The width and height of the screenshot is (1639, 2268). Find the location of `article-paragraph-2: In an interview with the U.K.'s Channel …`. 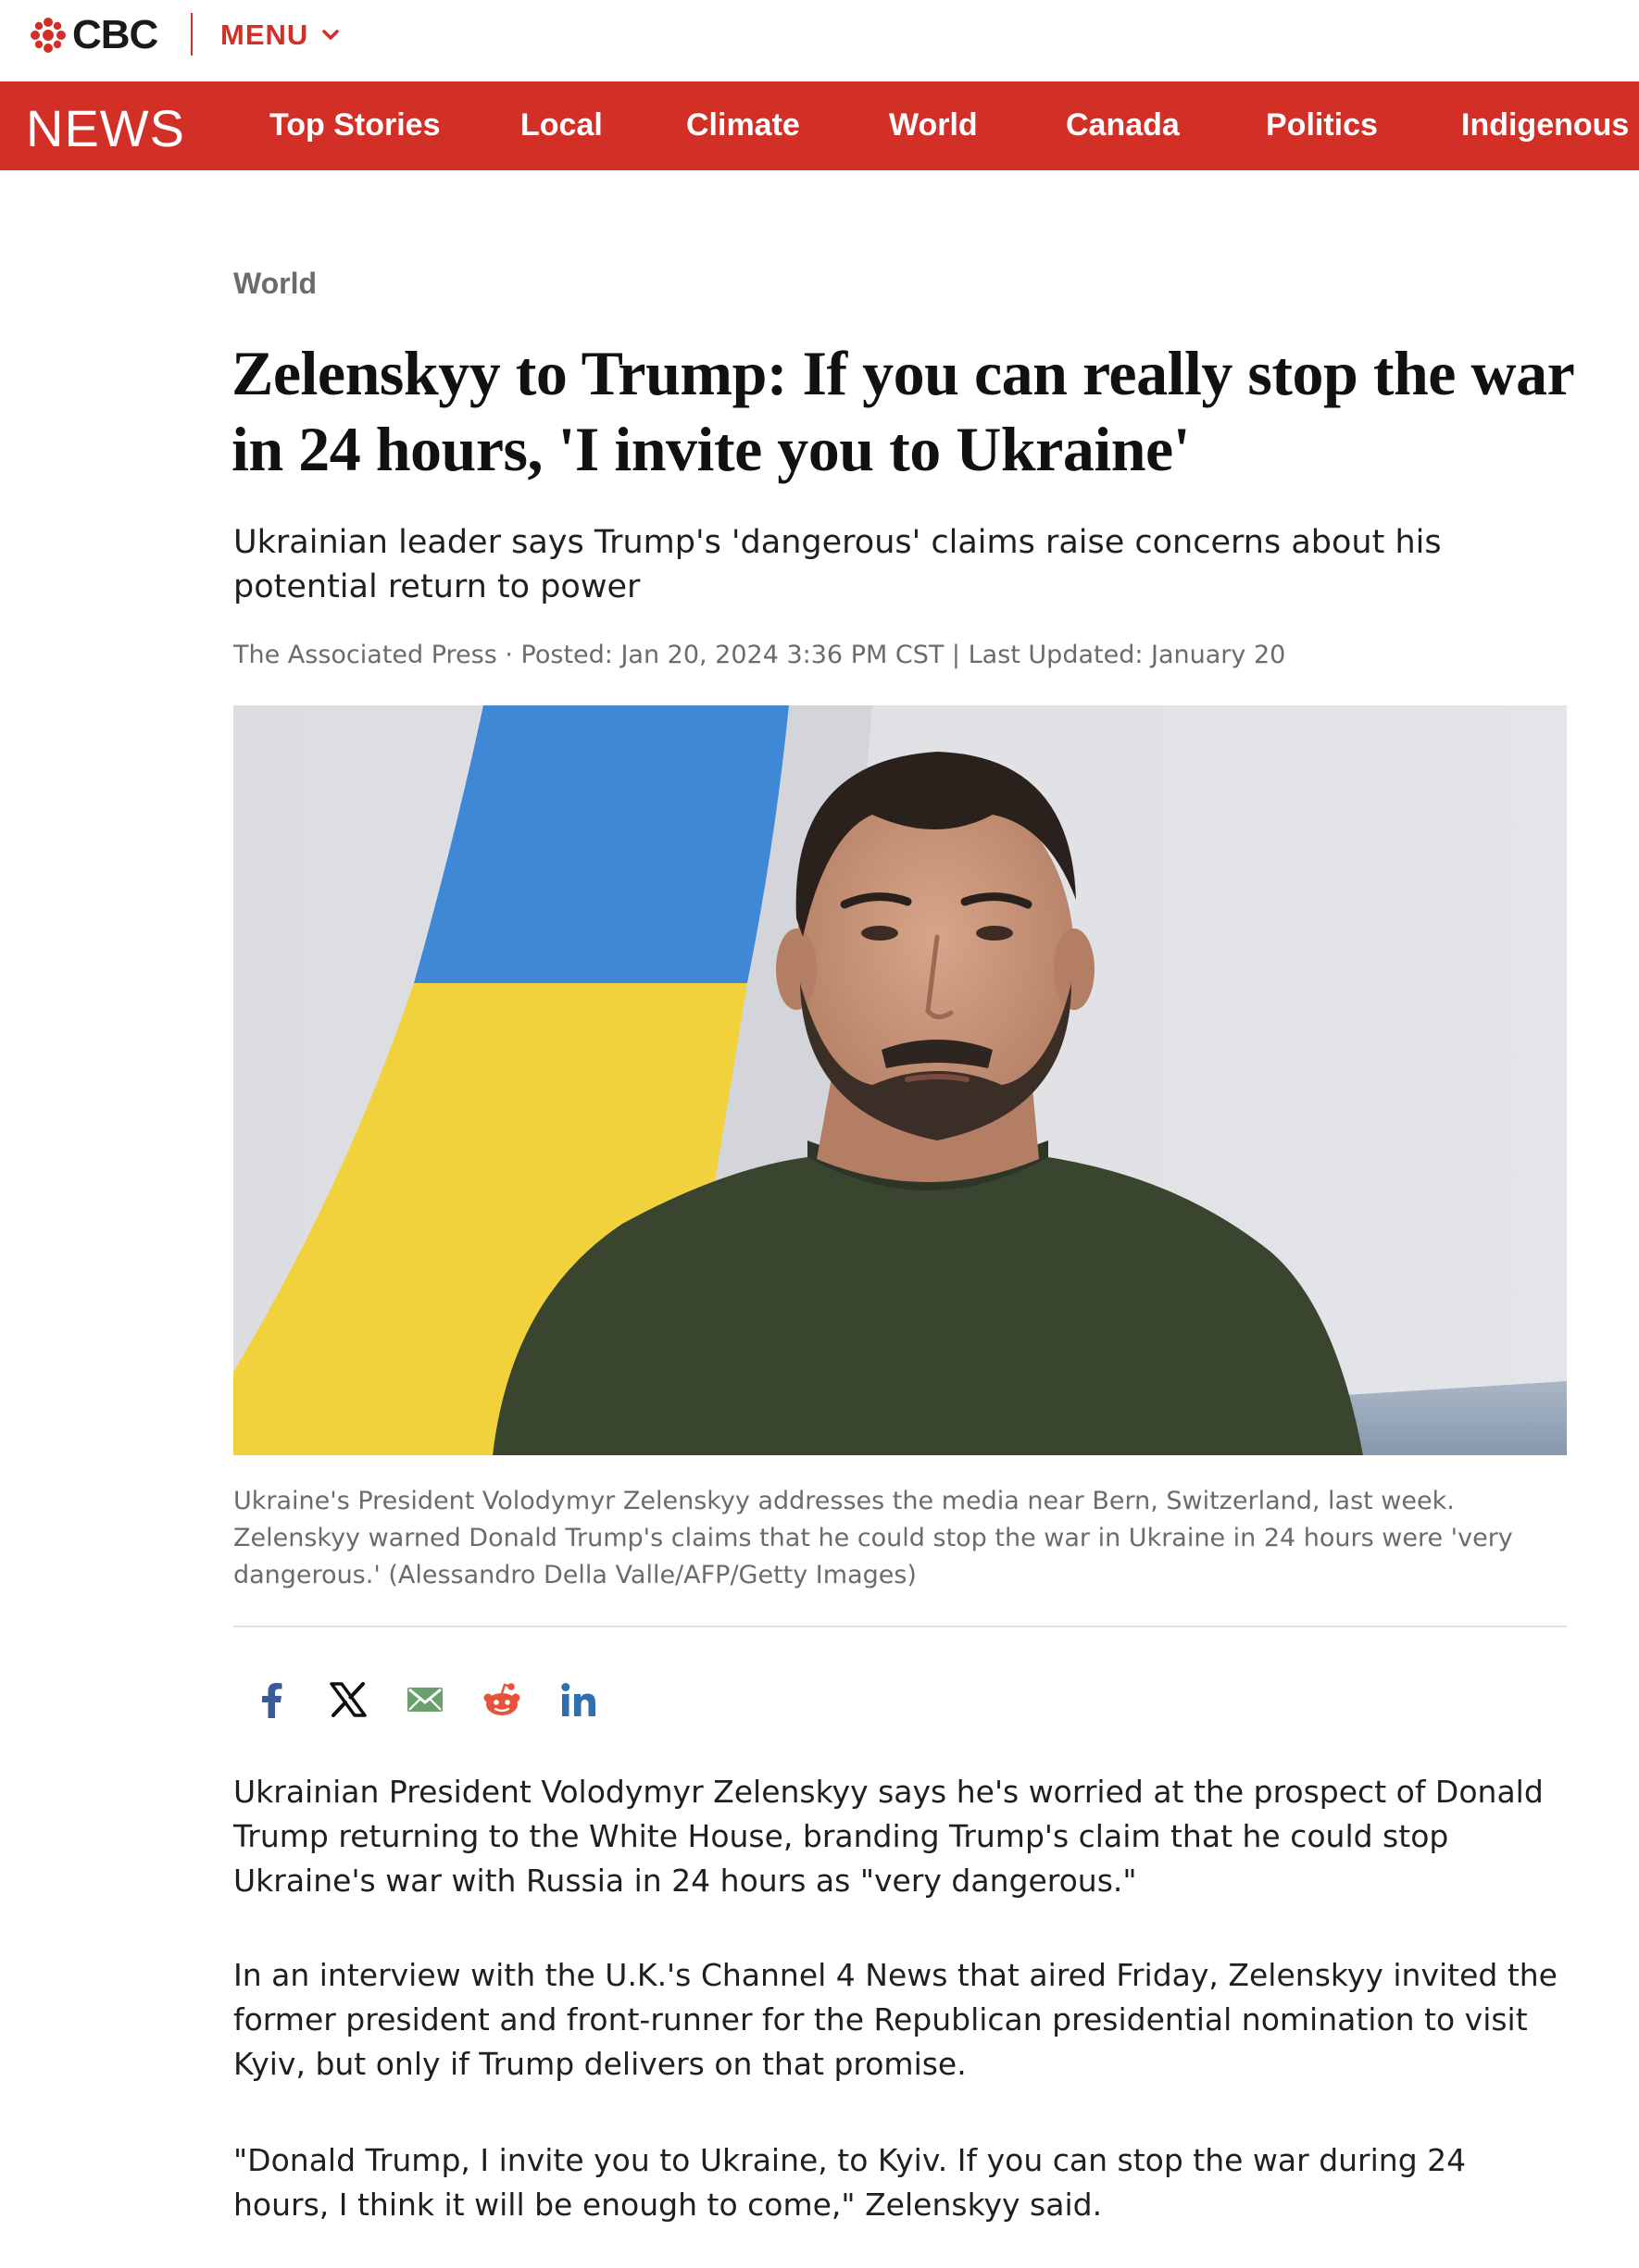

article-paragraph-2: In an interview with the U.K.'s Channel … is located at coordinates (895, 2019).